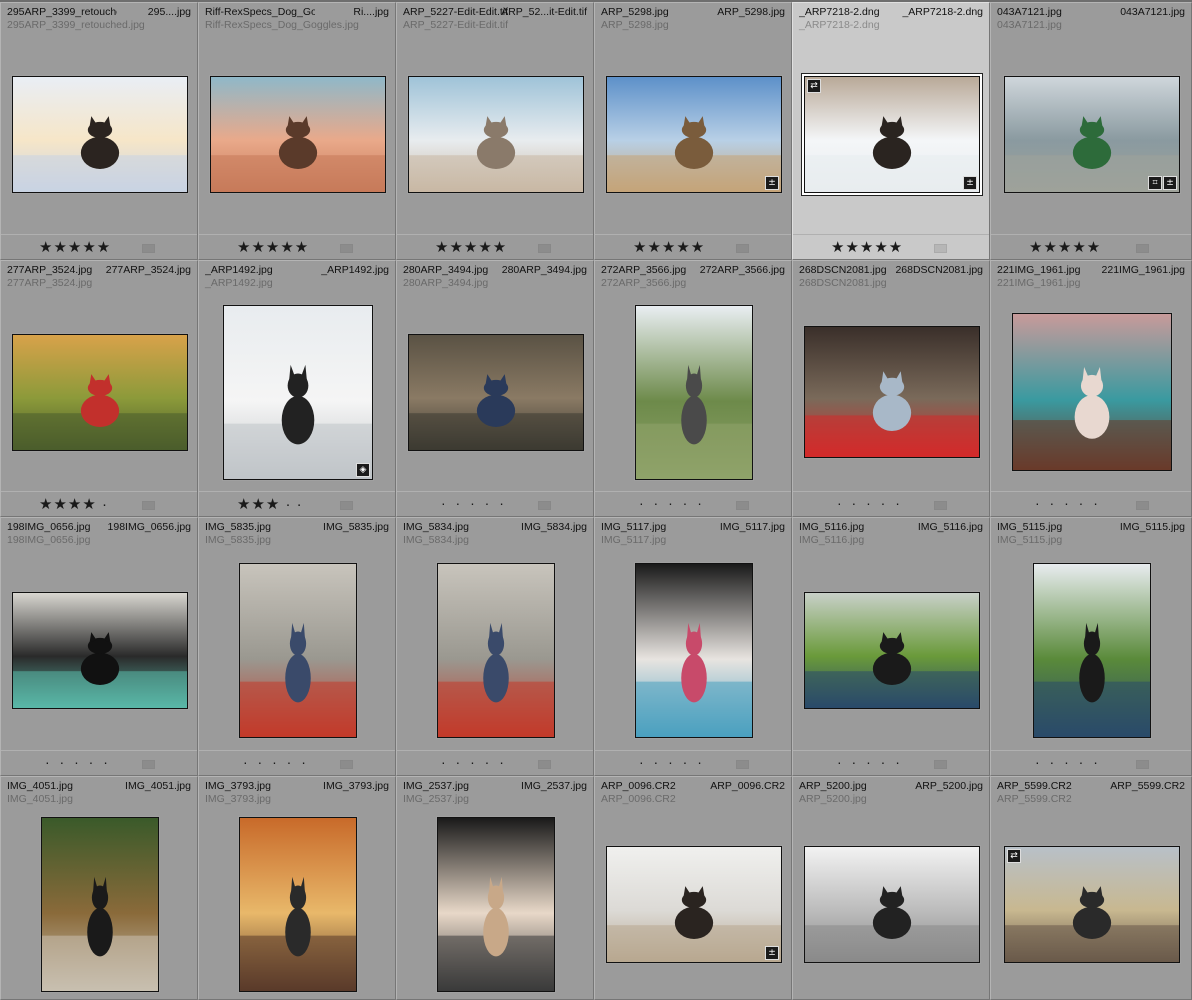 Image resolution: width=1192 pixels, height=1000 pixels. Describe the element at coordinates (892, 134) in the screenshot. I see `photo-thumbnail: ⇄ ±` at that location.